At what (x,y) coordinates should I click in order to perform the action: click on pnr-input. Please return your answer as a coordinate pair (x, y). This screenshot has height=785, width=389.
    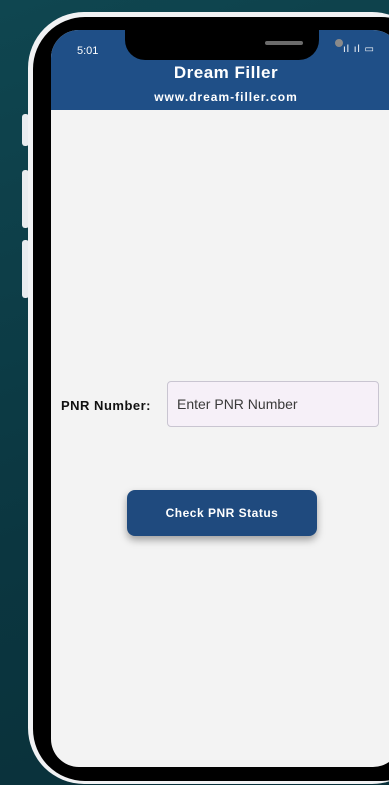
    Looking at the image, I should click on (273, 404).